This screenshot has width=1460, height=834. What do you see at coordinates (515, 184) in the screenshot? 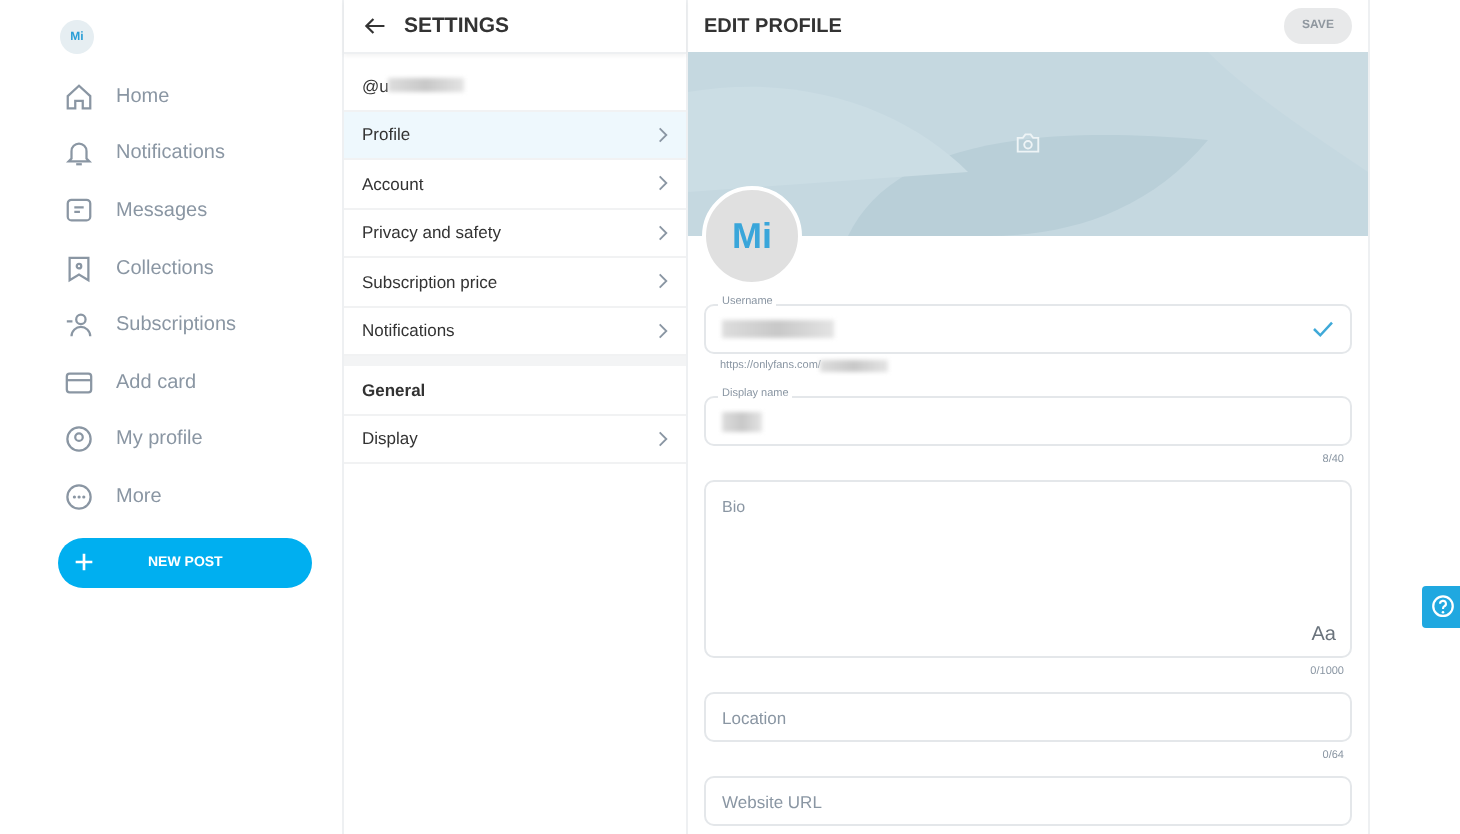
I see `settings-item: Account` at bounding box center [515, 184].